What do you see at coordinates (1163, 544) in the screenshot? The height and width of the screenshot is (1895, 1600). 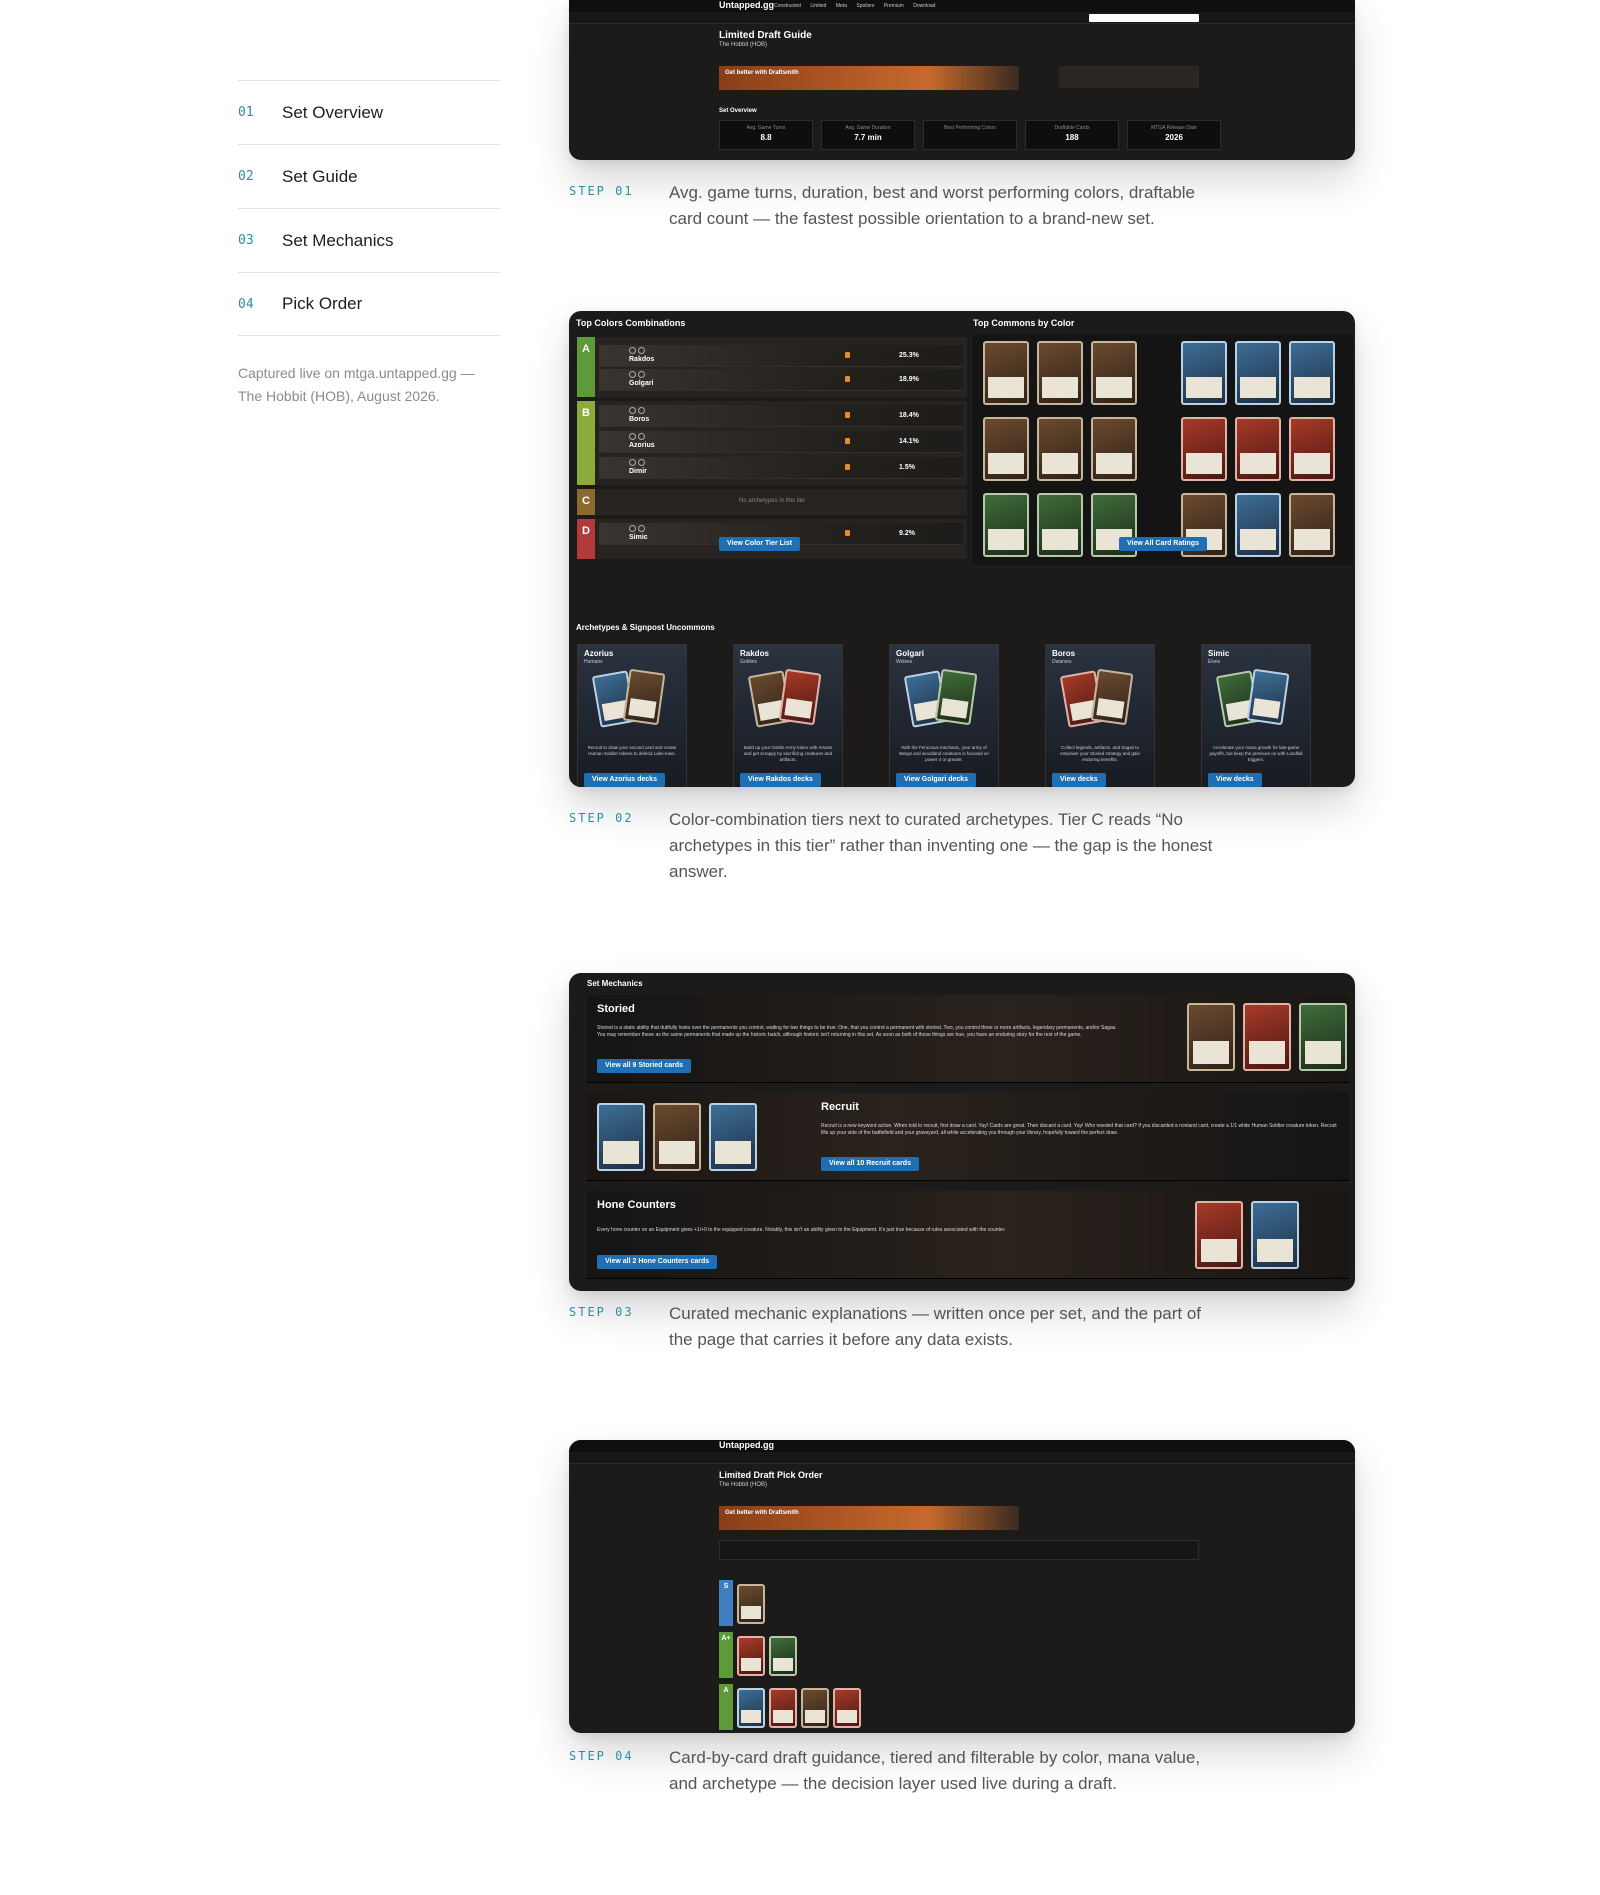 I see `view-all-card-ratings-button: View All Card Ratings` at bounding box center [1163, 544].